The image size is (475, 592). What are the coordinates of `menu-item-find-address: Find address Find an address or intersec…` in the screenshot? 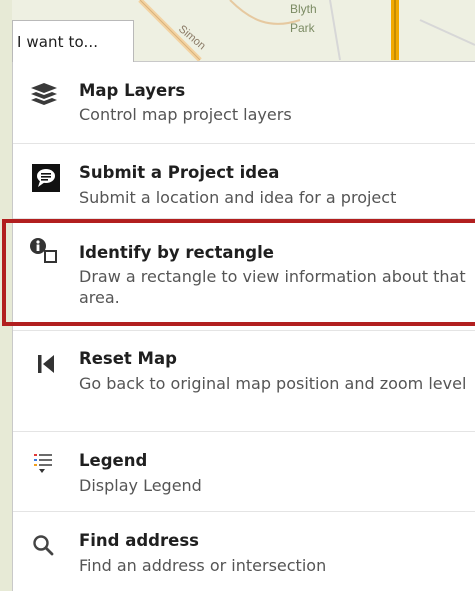 It's located at (244, 552).